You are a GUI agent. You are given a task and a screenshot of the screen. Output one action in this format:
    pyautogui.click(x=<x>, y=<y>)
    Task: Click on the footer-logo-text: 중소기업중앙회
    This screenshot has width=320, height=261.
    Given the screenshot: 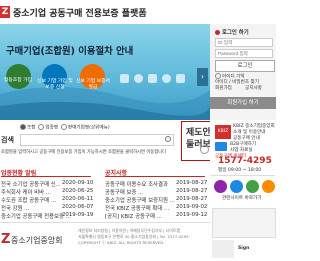 What is the action you would take?
    pyautogui.click(x=37, y=240)
    